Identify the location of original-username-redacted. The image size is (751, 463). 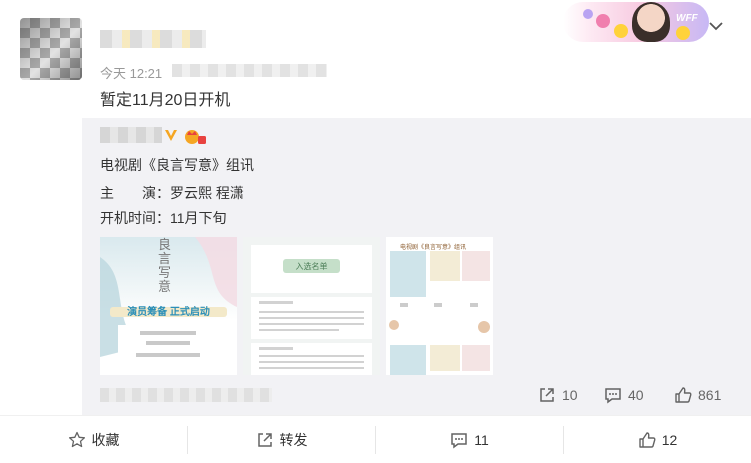
(131, 135).